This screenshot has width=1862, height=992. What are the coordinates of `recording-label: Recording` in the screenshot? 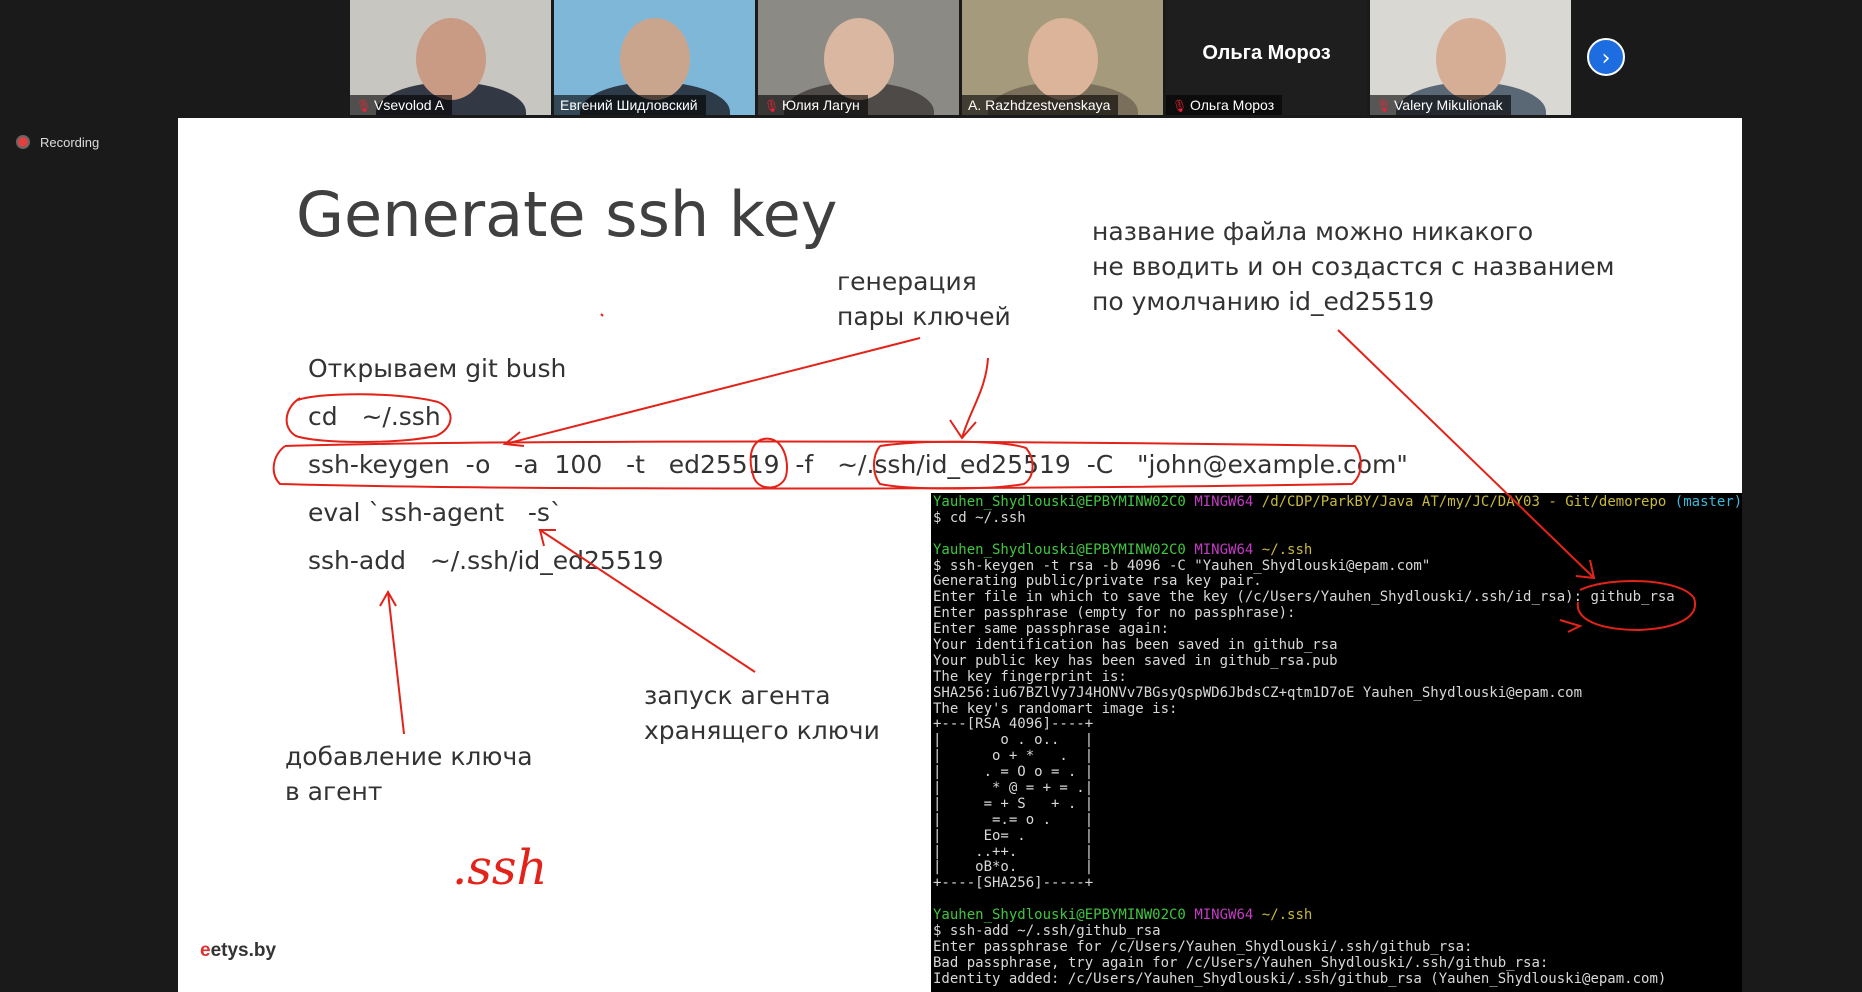 It's located at (70, 142).